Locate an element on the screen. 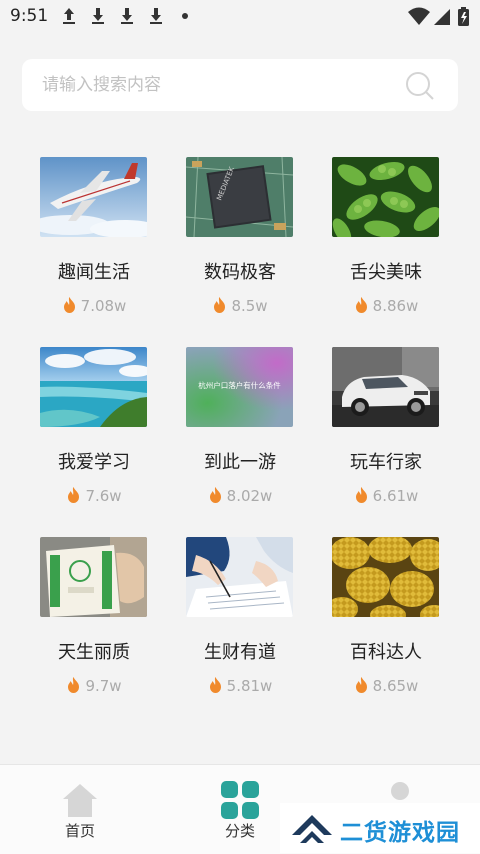 This screenshot has width=480, height=854. category-heat: 7.08w is located at coordinates (94, 305).